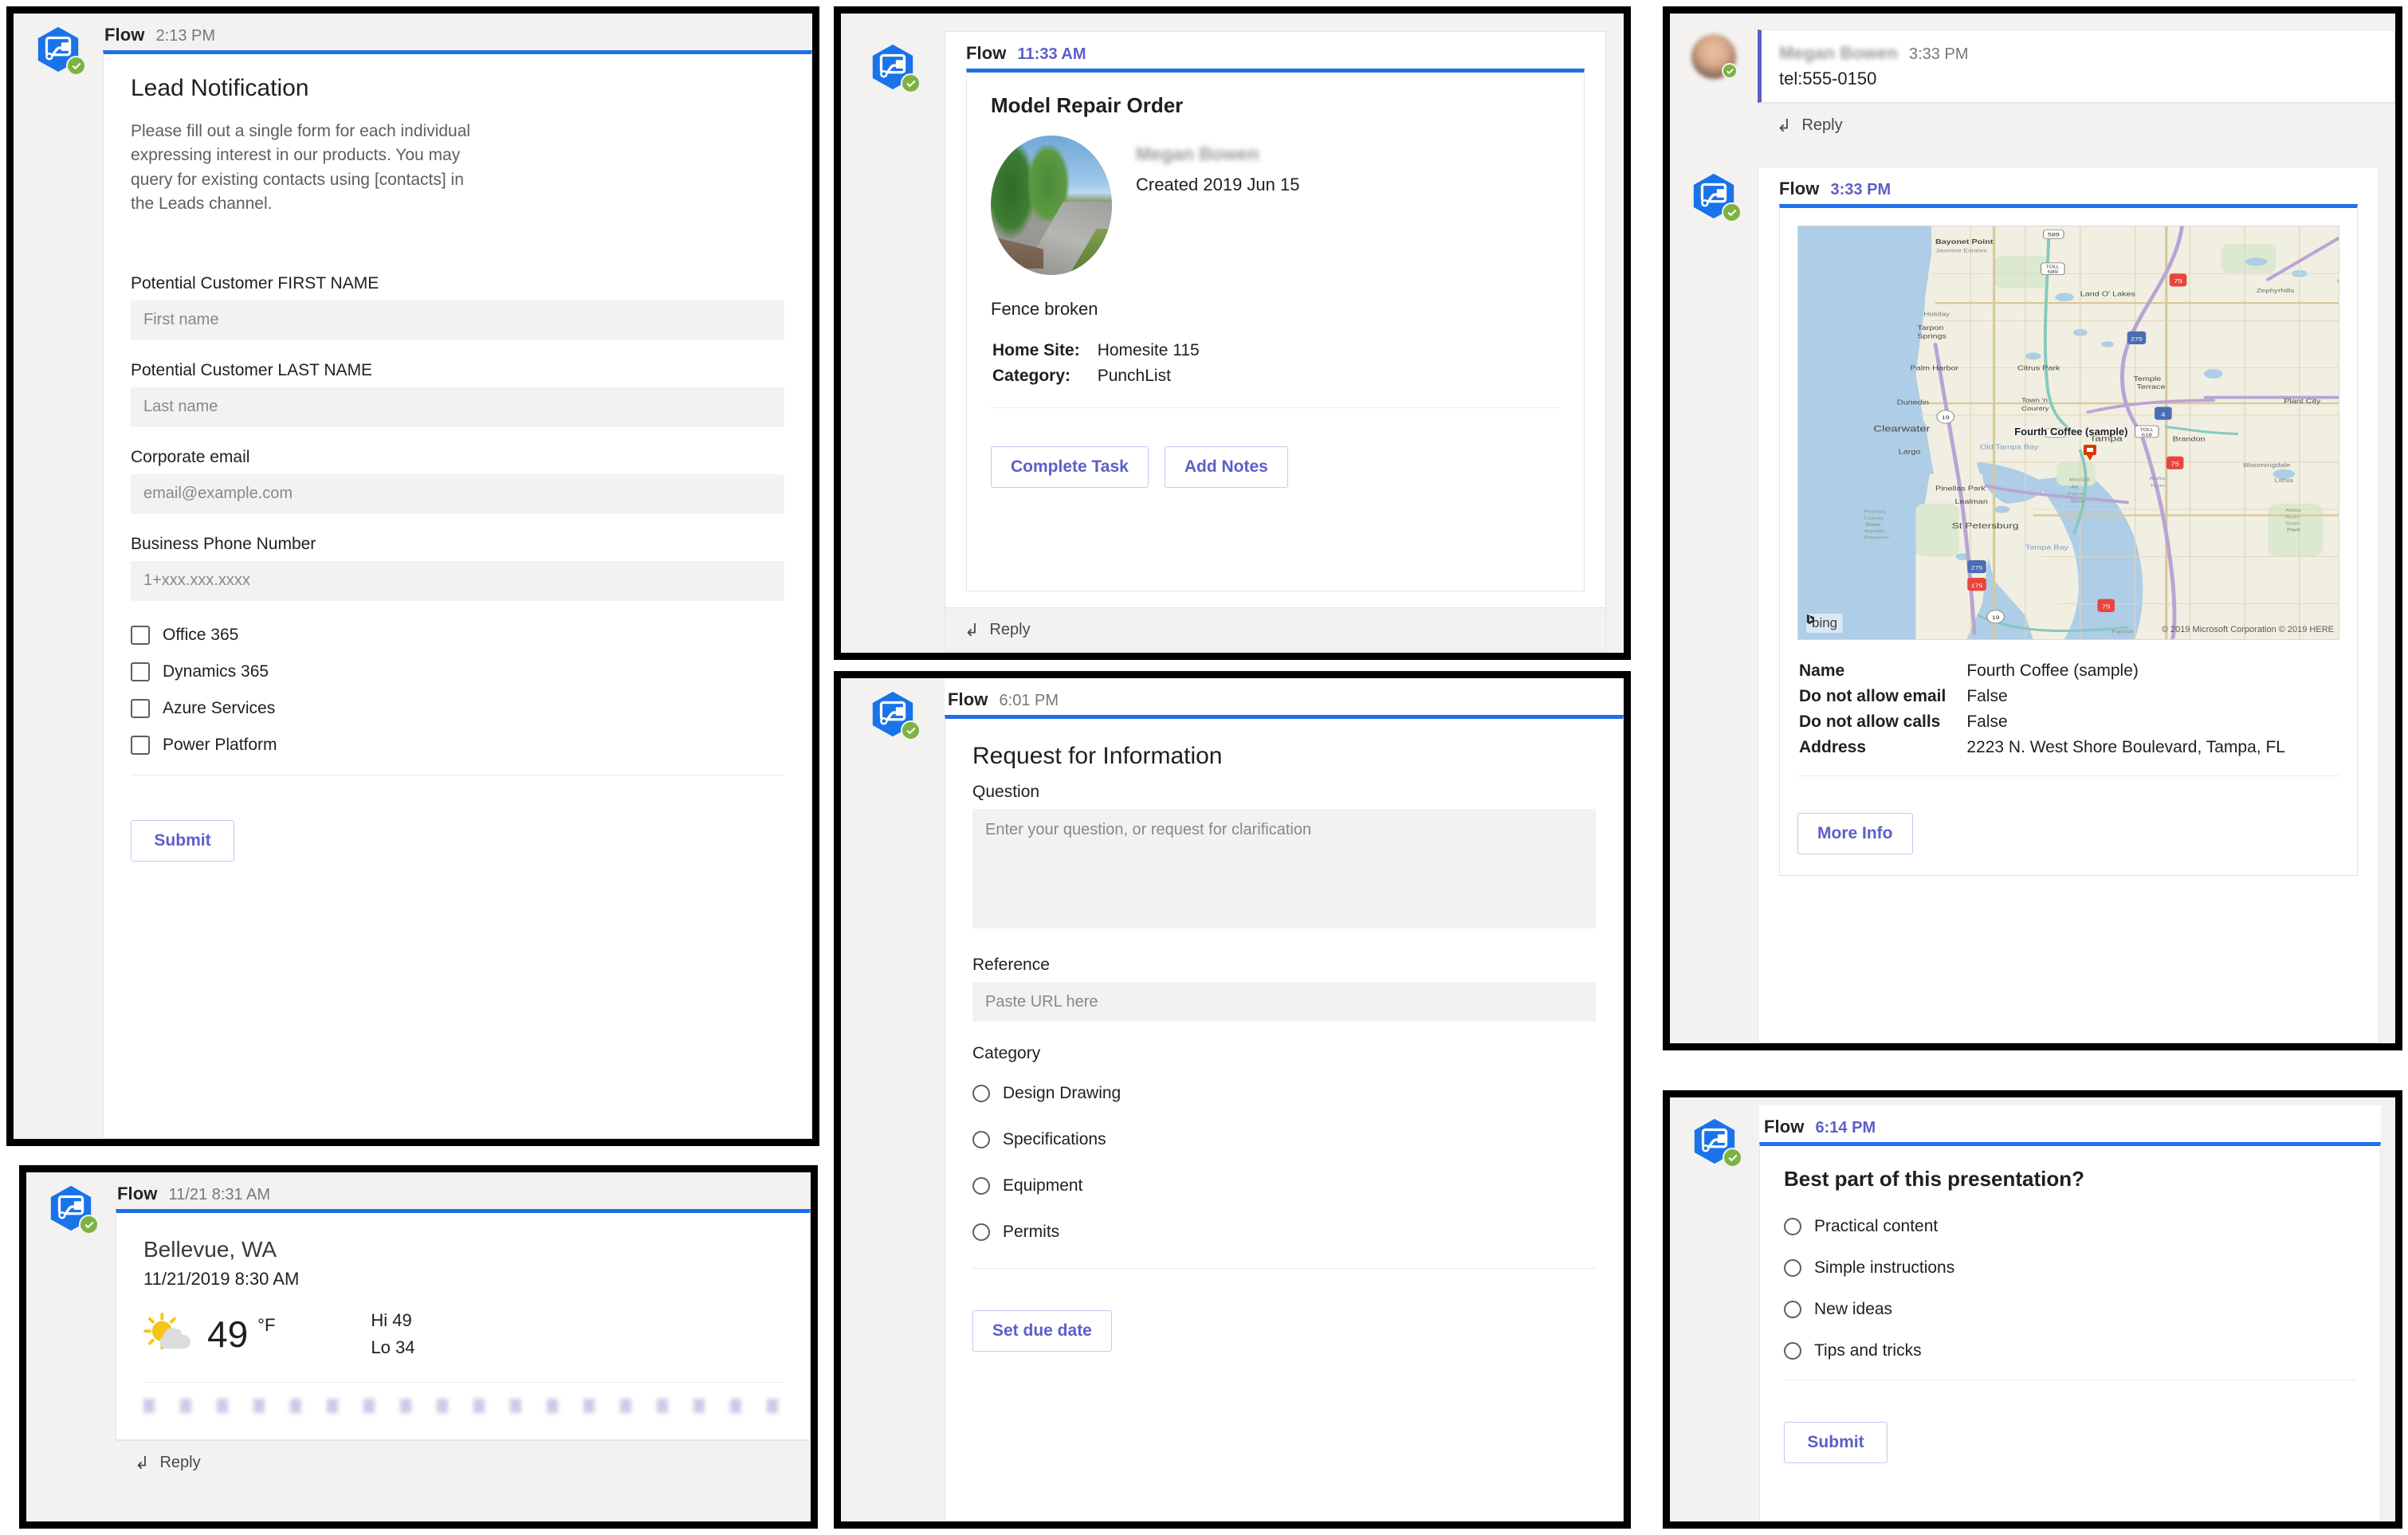 The width and height of the screenshot is (2408, 1535). What do you see at coordinates (2163, 414) in the screenshot?
I see `svg-text: 4` at bounding box center [2163, 414].